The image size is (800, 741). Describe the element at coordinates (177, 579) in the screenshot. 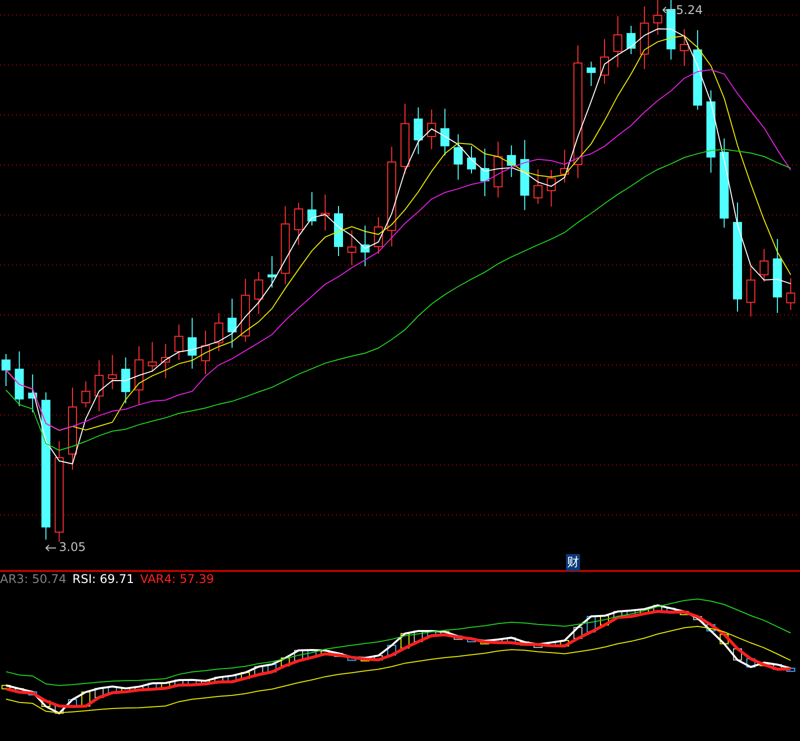

I see `indicator-value-label: VAR4: 57.39` at that location.